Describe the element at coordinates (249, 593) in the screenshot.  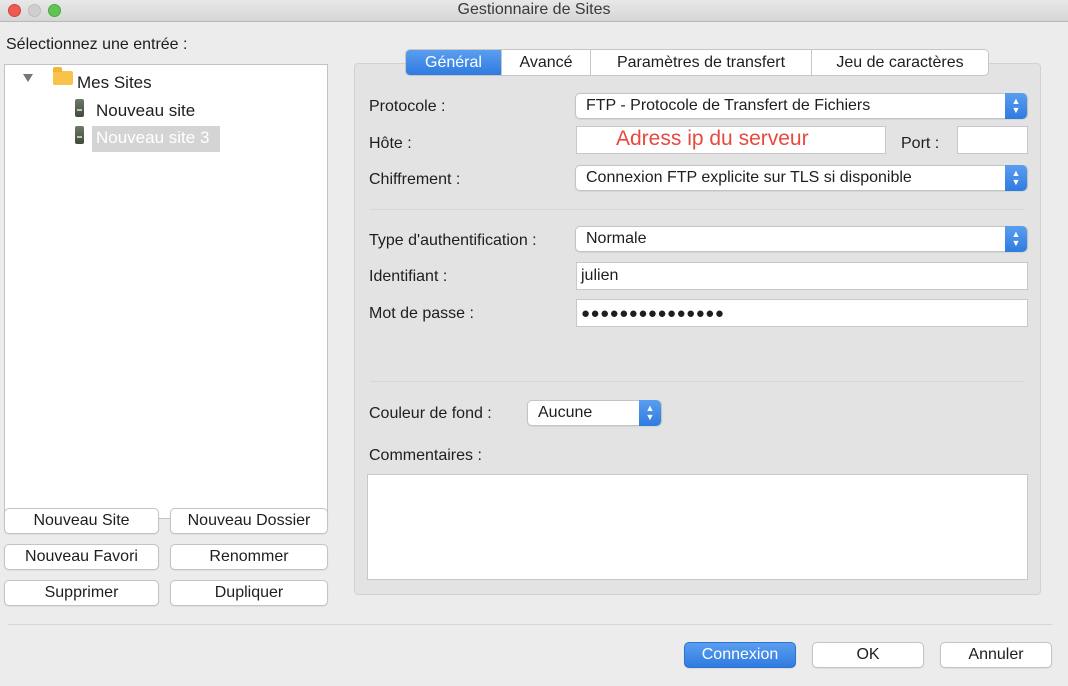
I see `duplicate-button: Dupliquer` at that location.